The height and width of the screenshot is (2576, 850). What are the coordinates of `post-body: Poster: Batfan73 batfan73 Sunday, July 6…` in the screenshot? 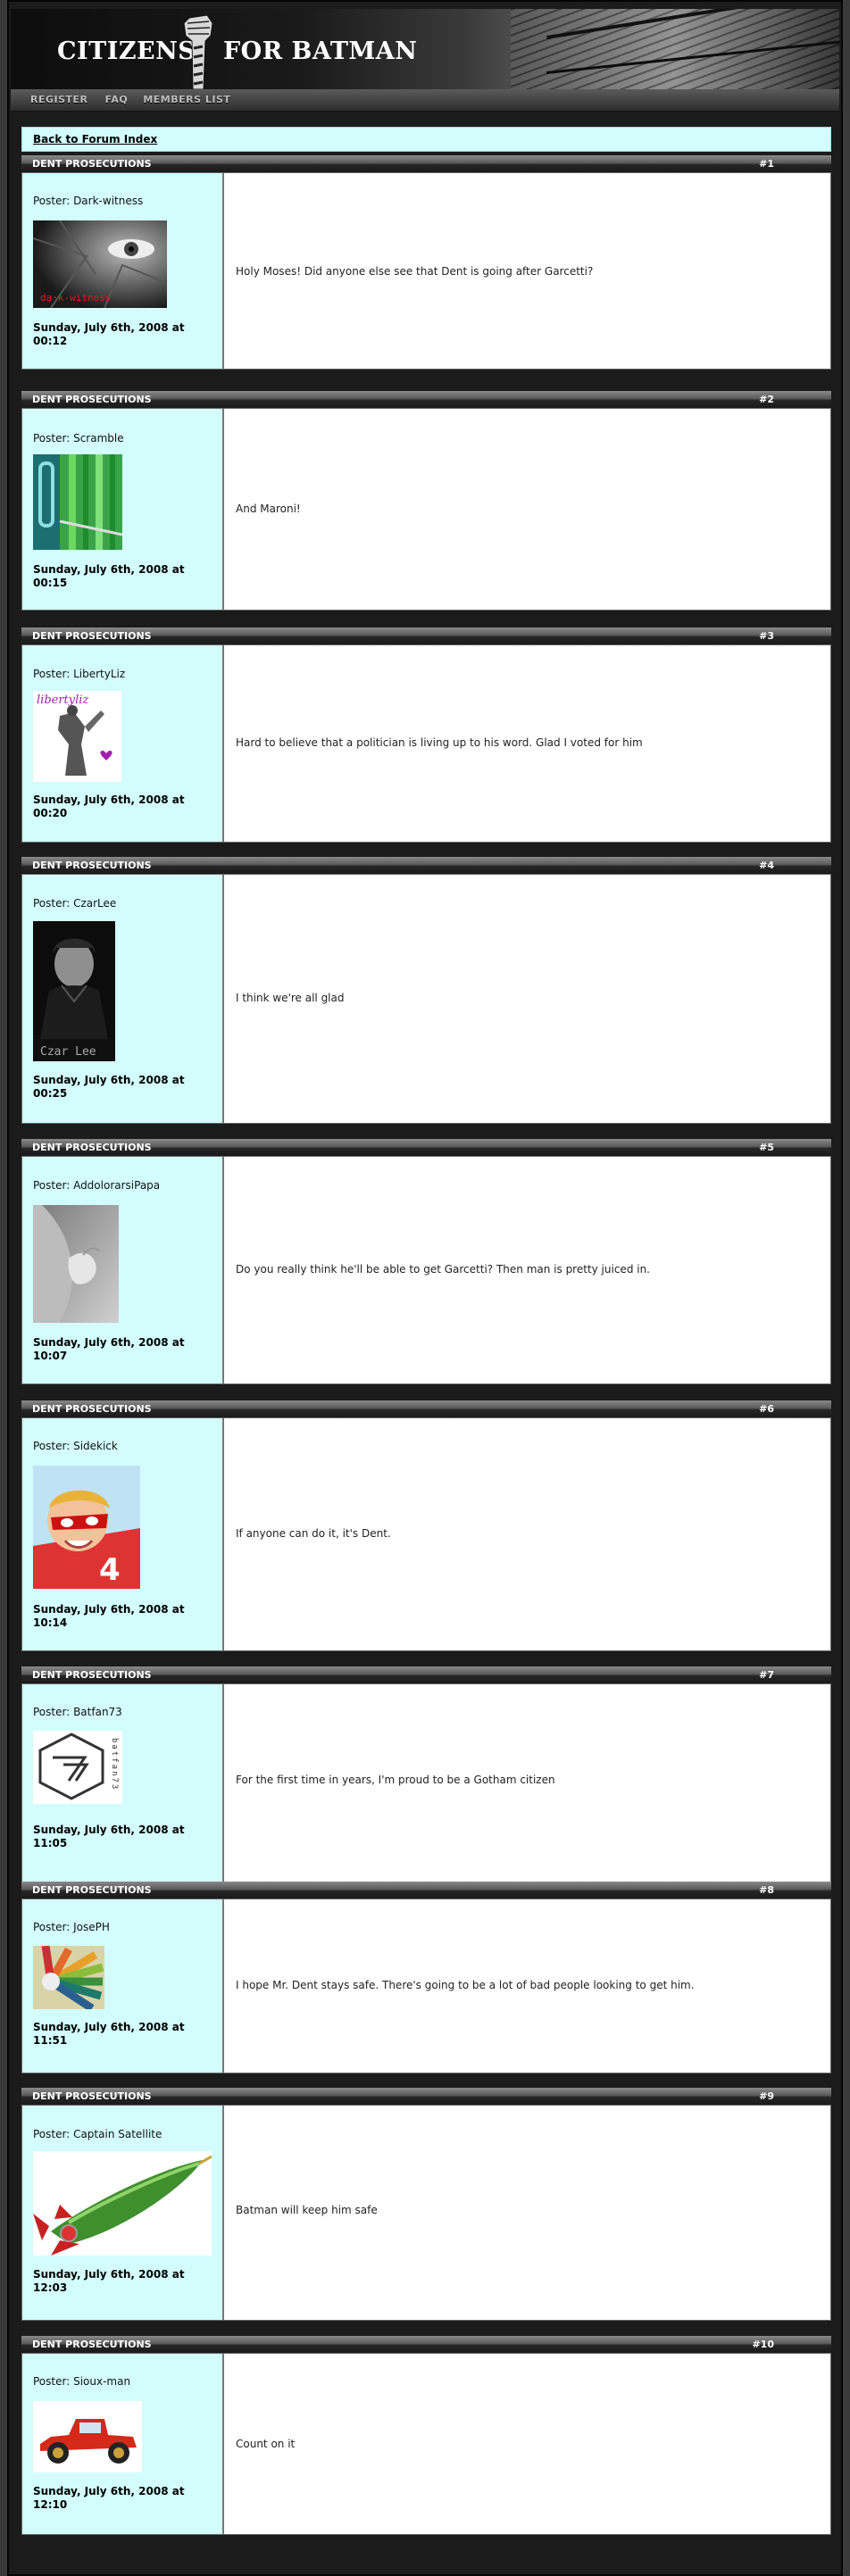 It's located at (426, 1782).